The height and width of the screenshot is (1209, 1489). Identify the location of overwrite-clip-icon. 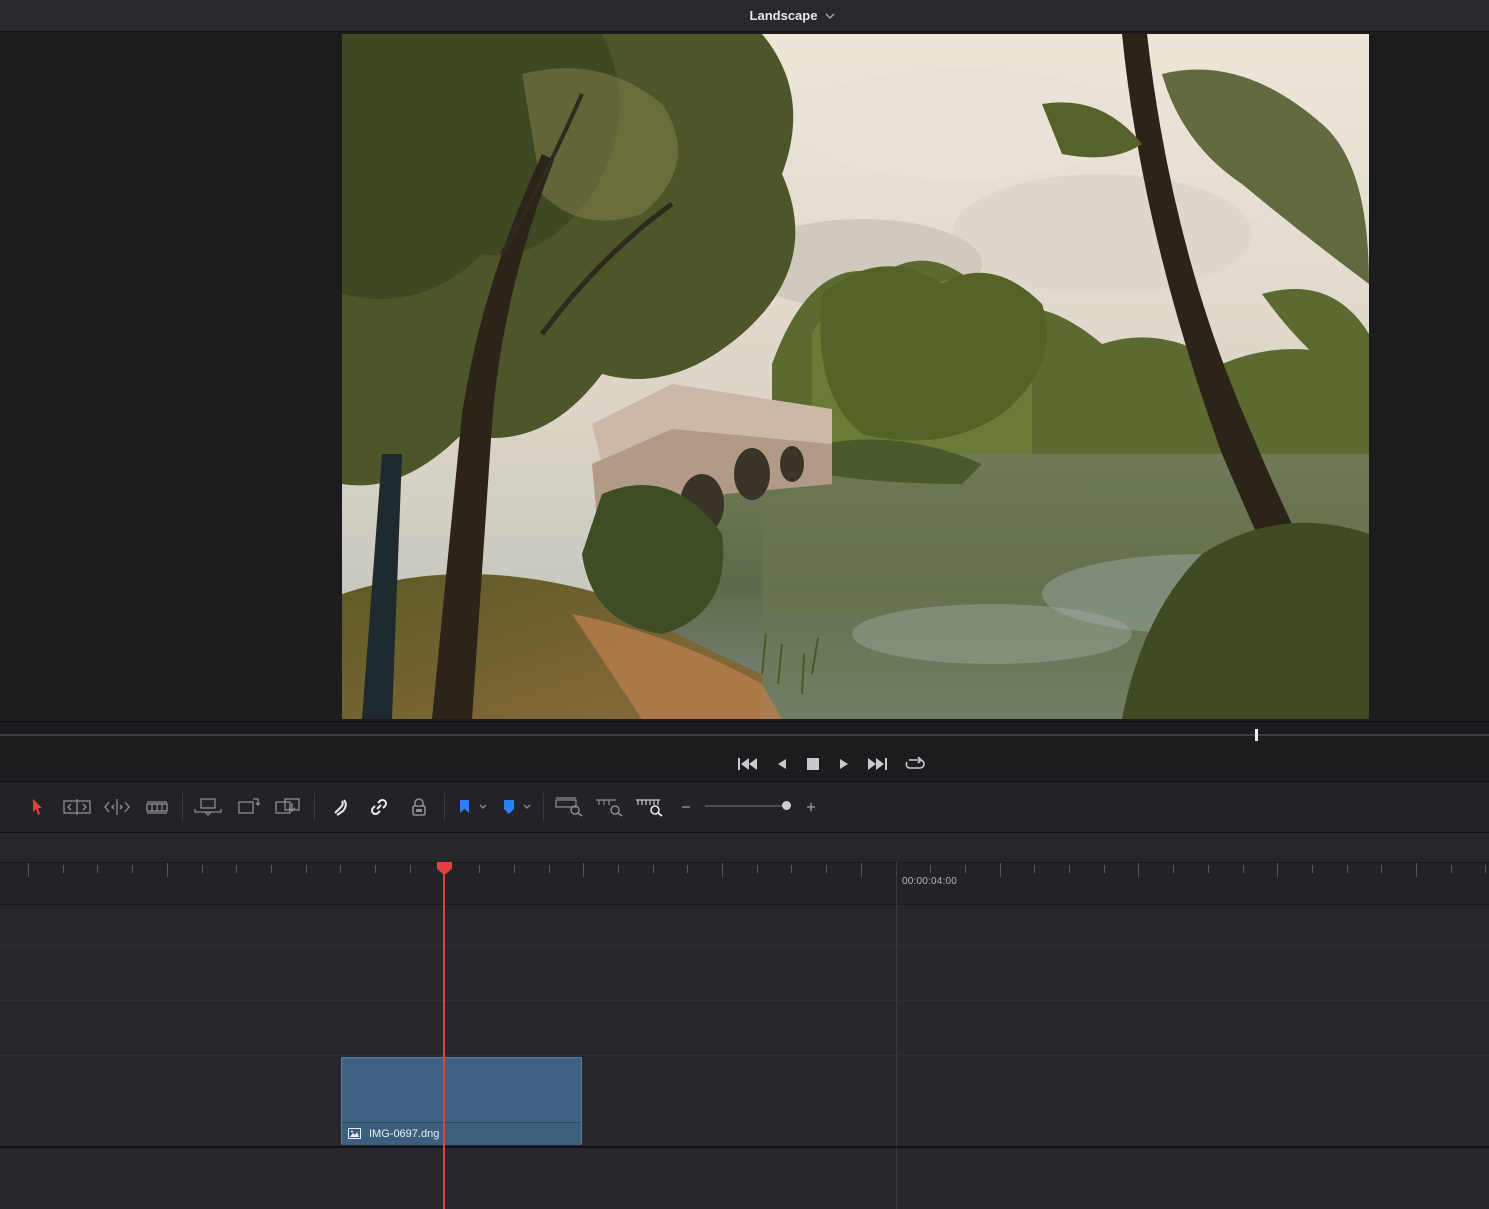
(208, 807).